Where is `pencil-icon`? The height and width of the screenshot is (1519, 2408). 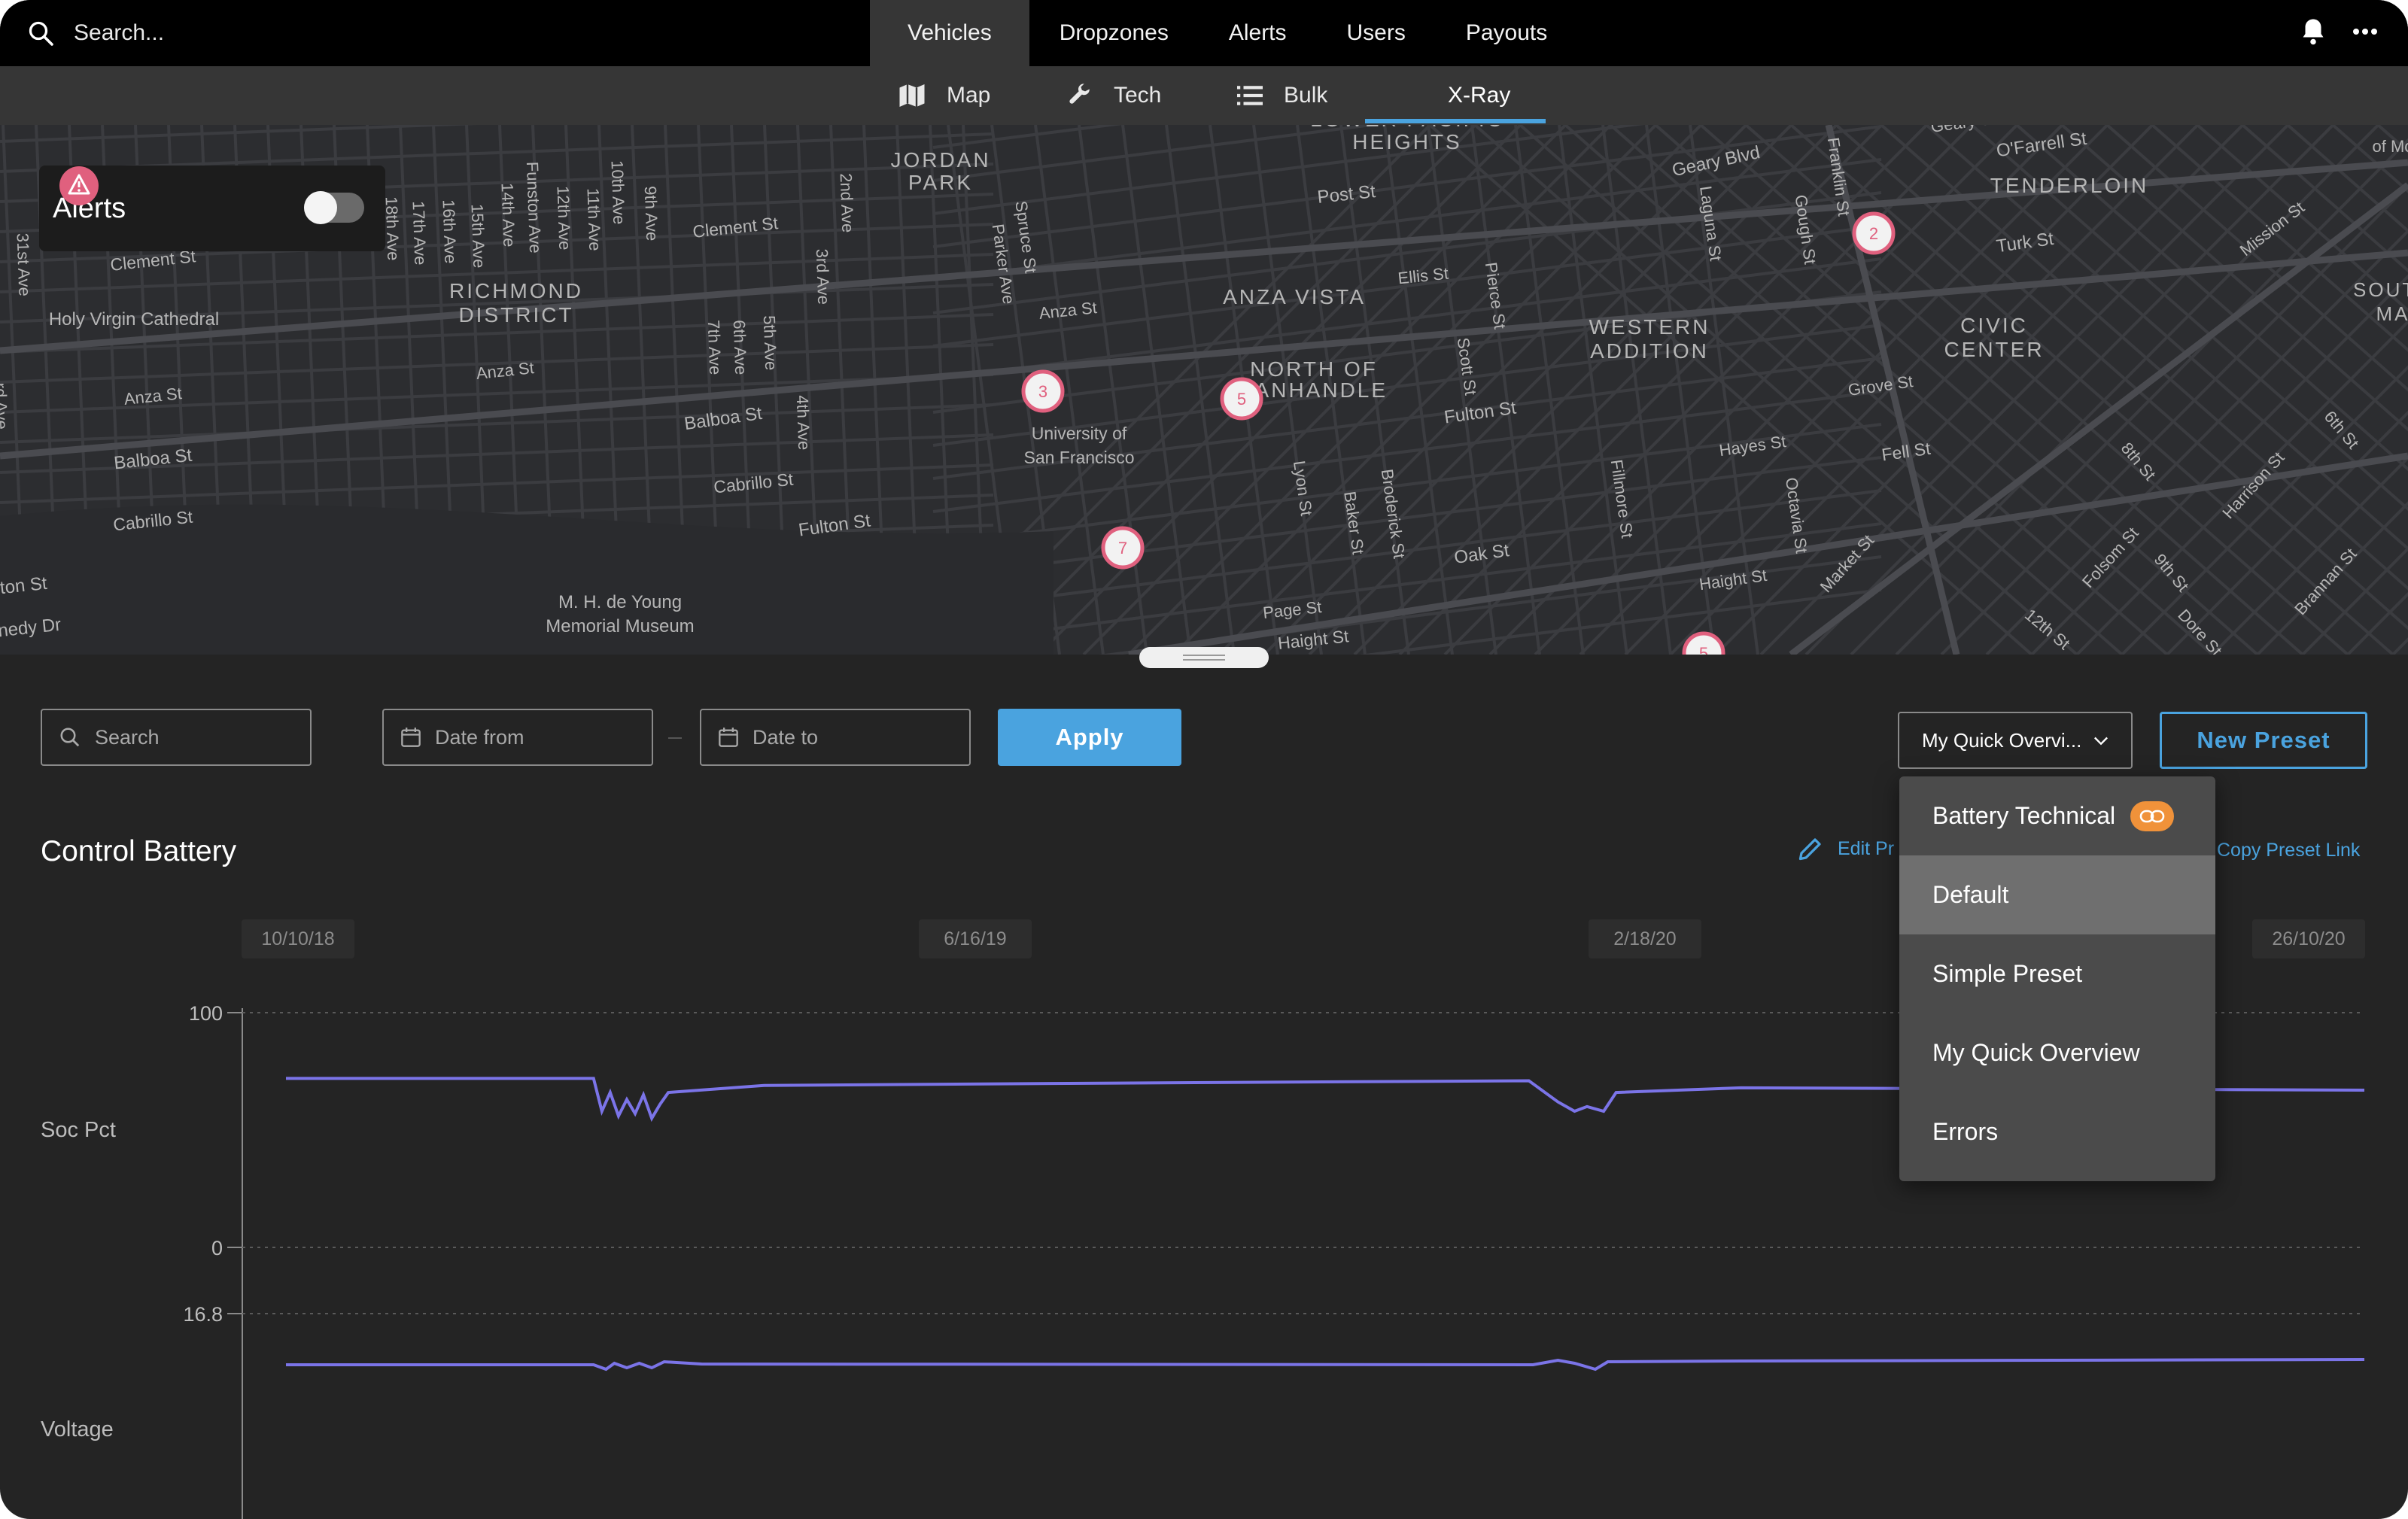 pencil-icon is located at coordinates (1809, 849).